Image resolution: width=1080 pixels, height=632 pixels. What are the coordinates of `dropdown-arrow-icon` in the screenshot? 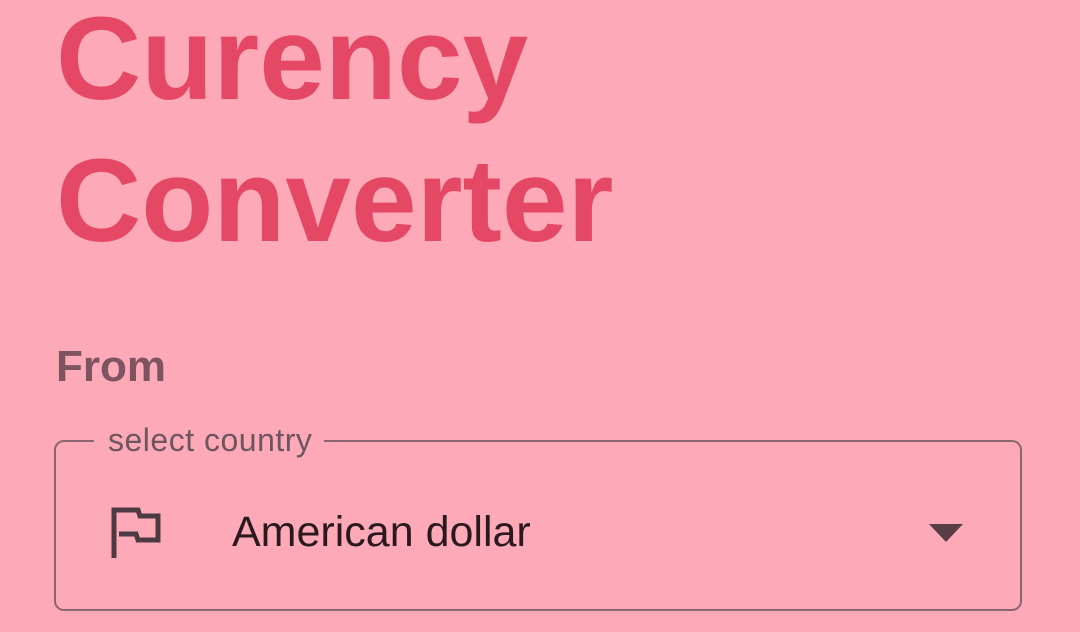 It's located at (946, 533).